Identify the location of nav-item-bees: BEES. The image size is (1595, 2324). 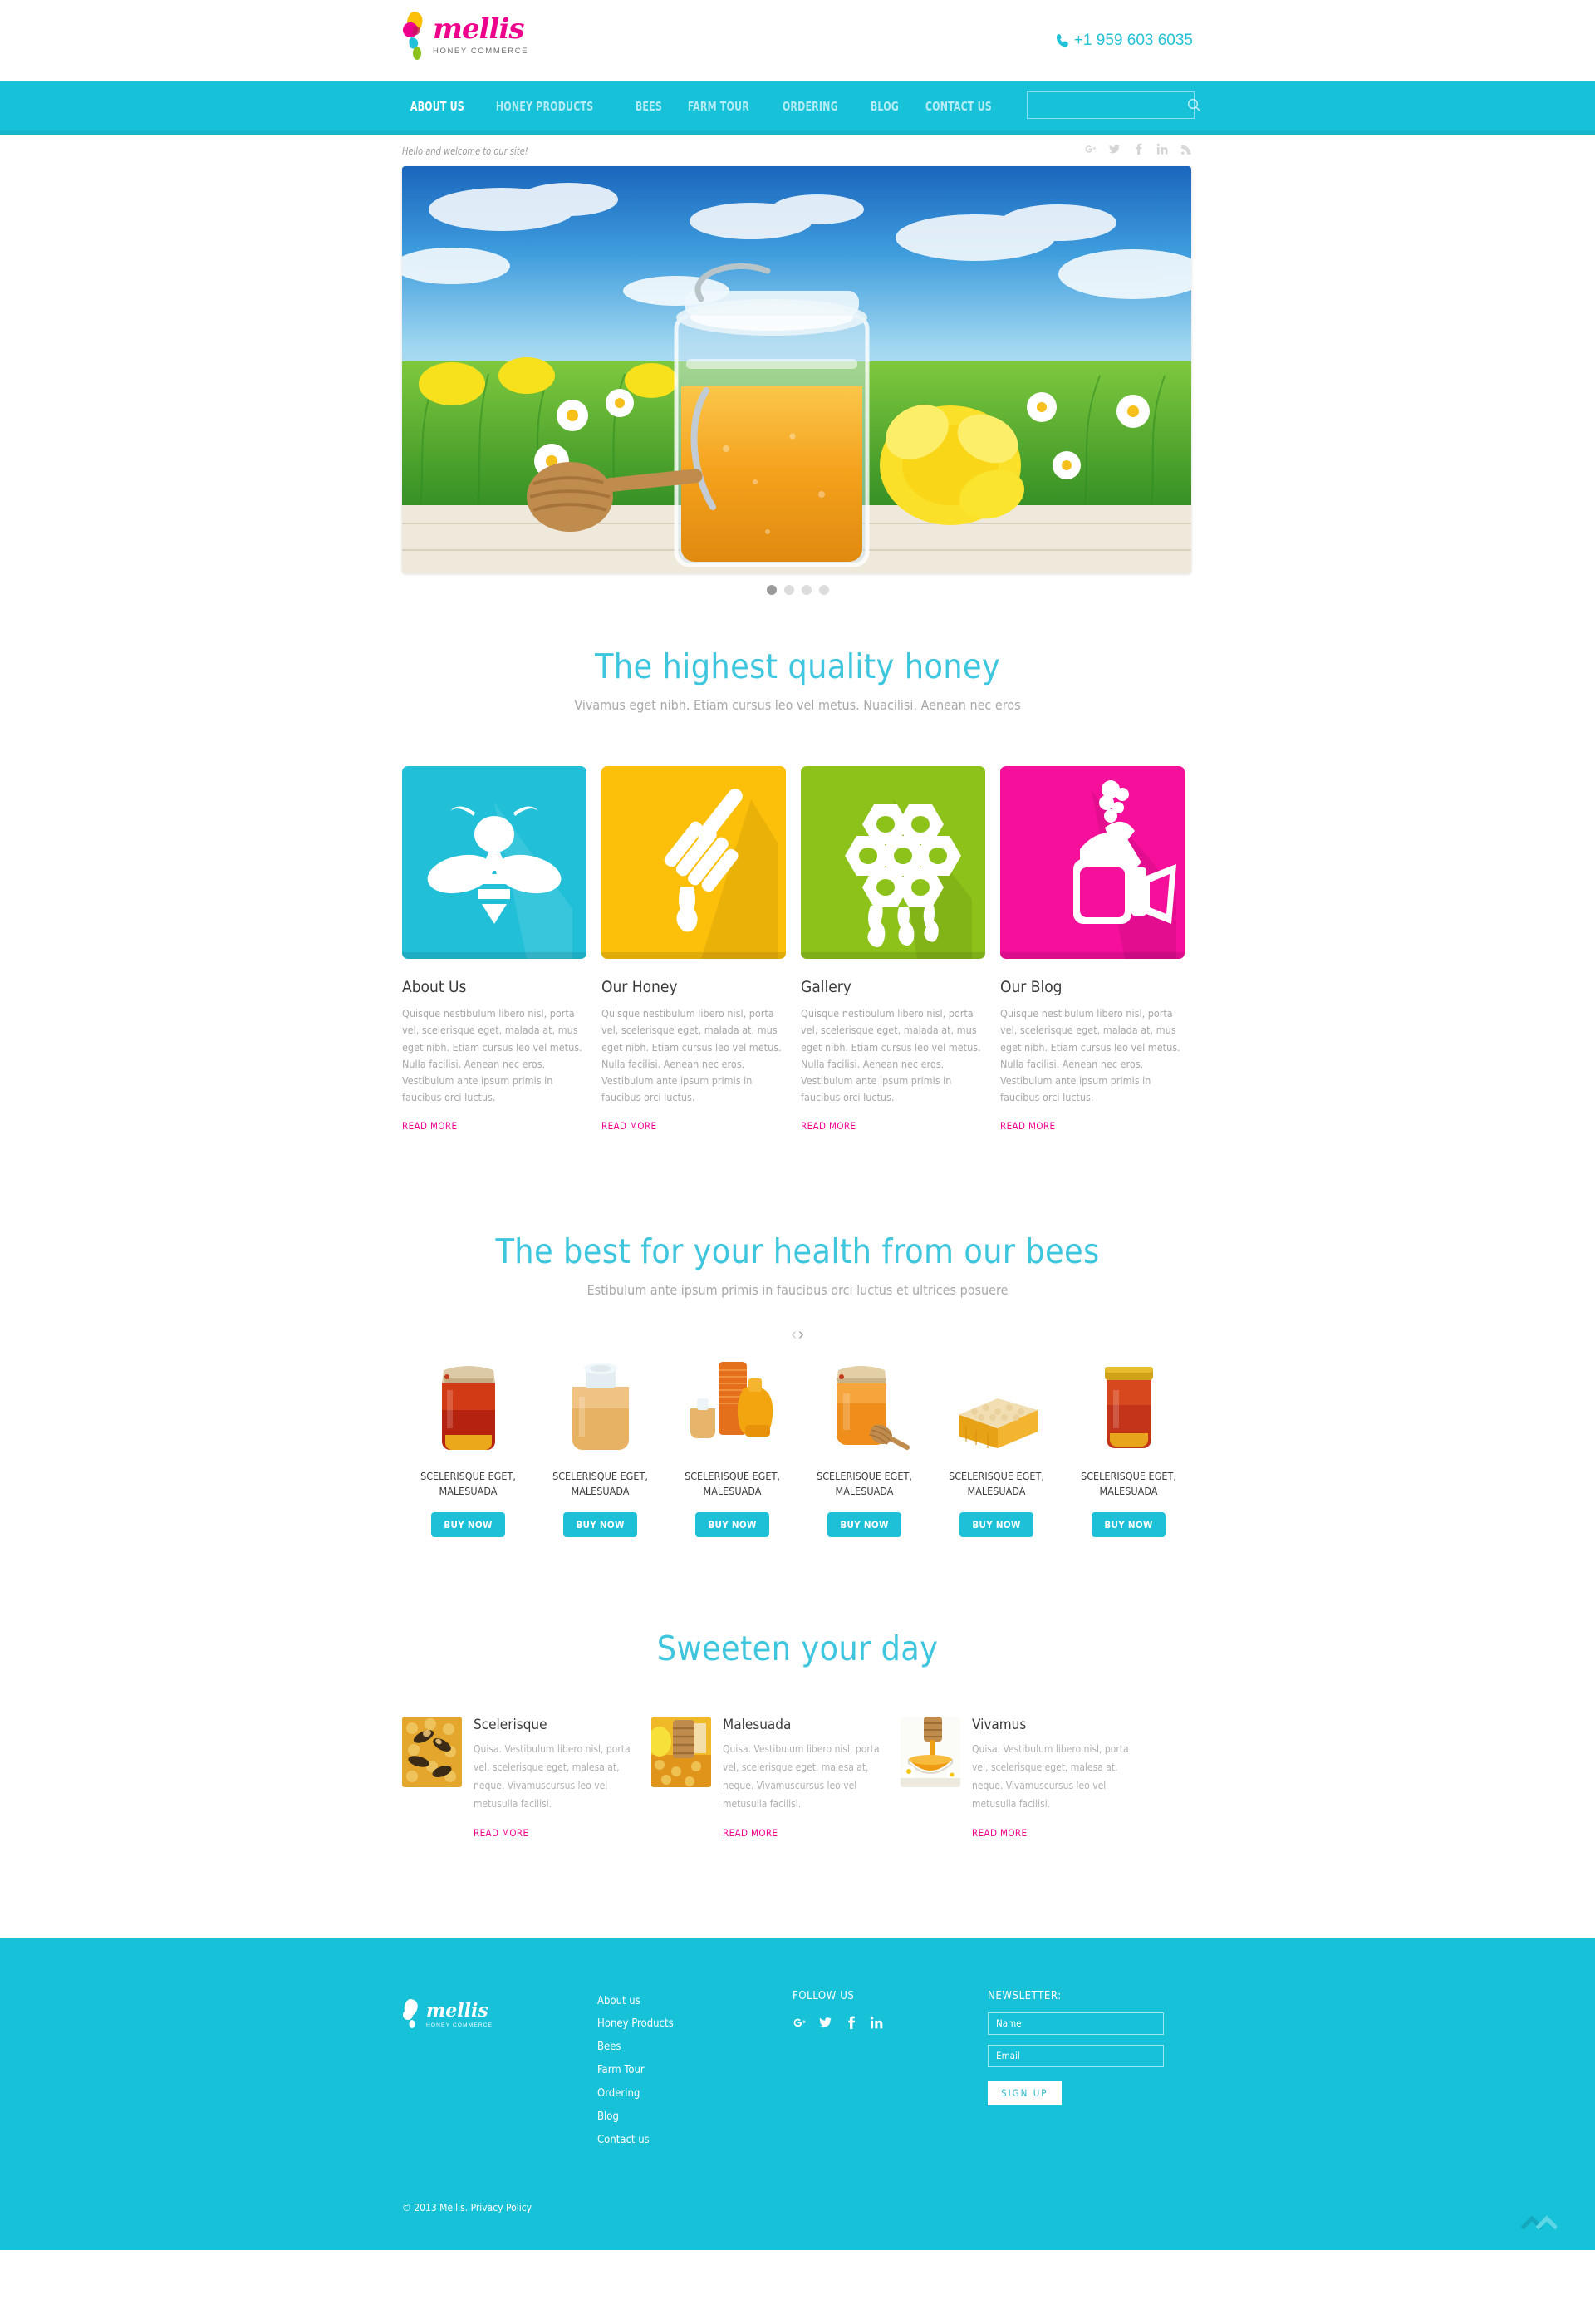
(648, 106).